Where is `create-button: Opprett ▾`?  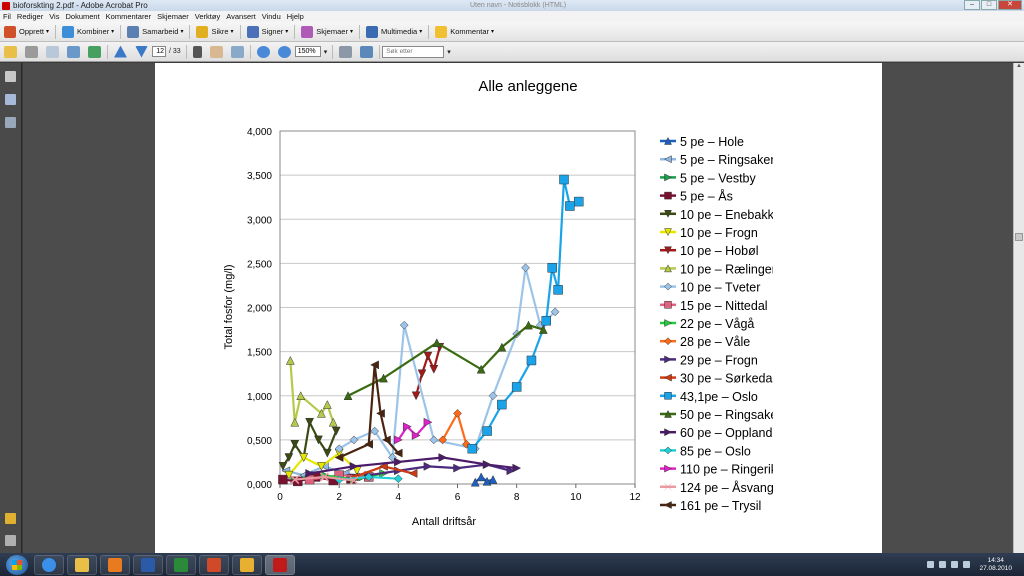 create-button: Opprett ▾ is located at coordinates (26, 32).